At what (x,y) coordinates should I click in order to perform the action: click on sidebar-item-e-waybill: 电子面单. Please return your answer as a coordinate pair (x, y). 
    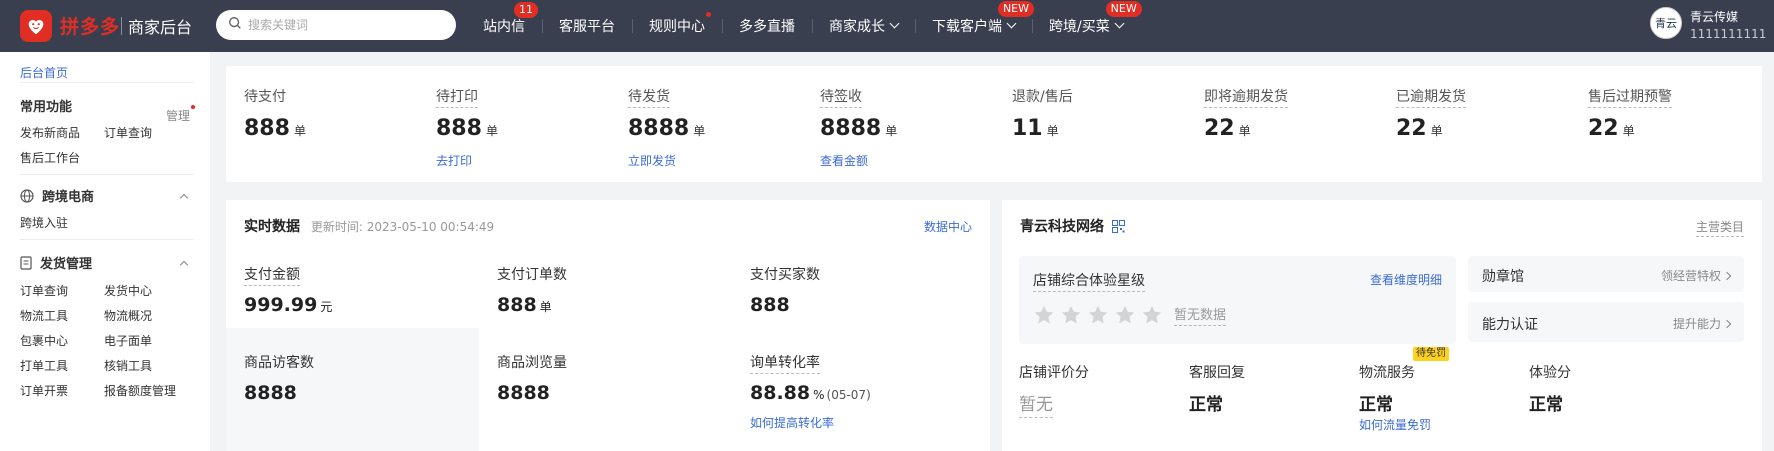
    Looking at the image, I should click on (128, 340).